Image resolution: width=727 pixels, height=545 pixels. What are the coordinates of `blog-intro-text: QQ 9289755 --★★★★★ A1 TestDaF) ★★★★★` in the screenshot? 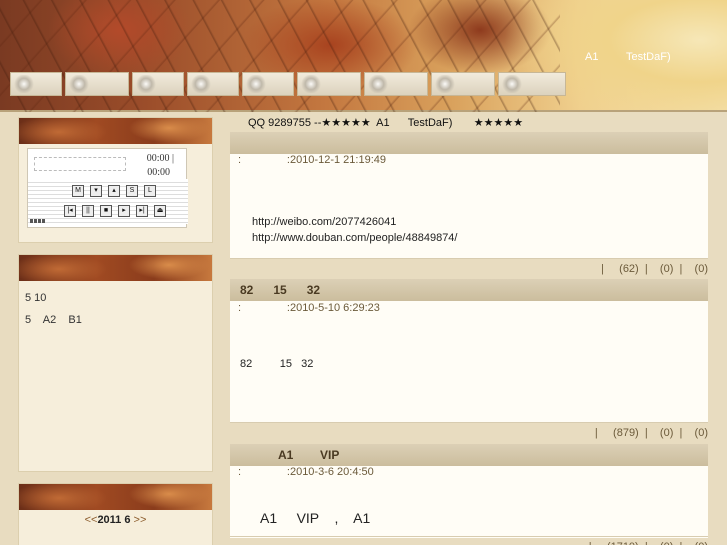 It's located at (386, 123).